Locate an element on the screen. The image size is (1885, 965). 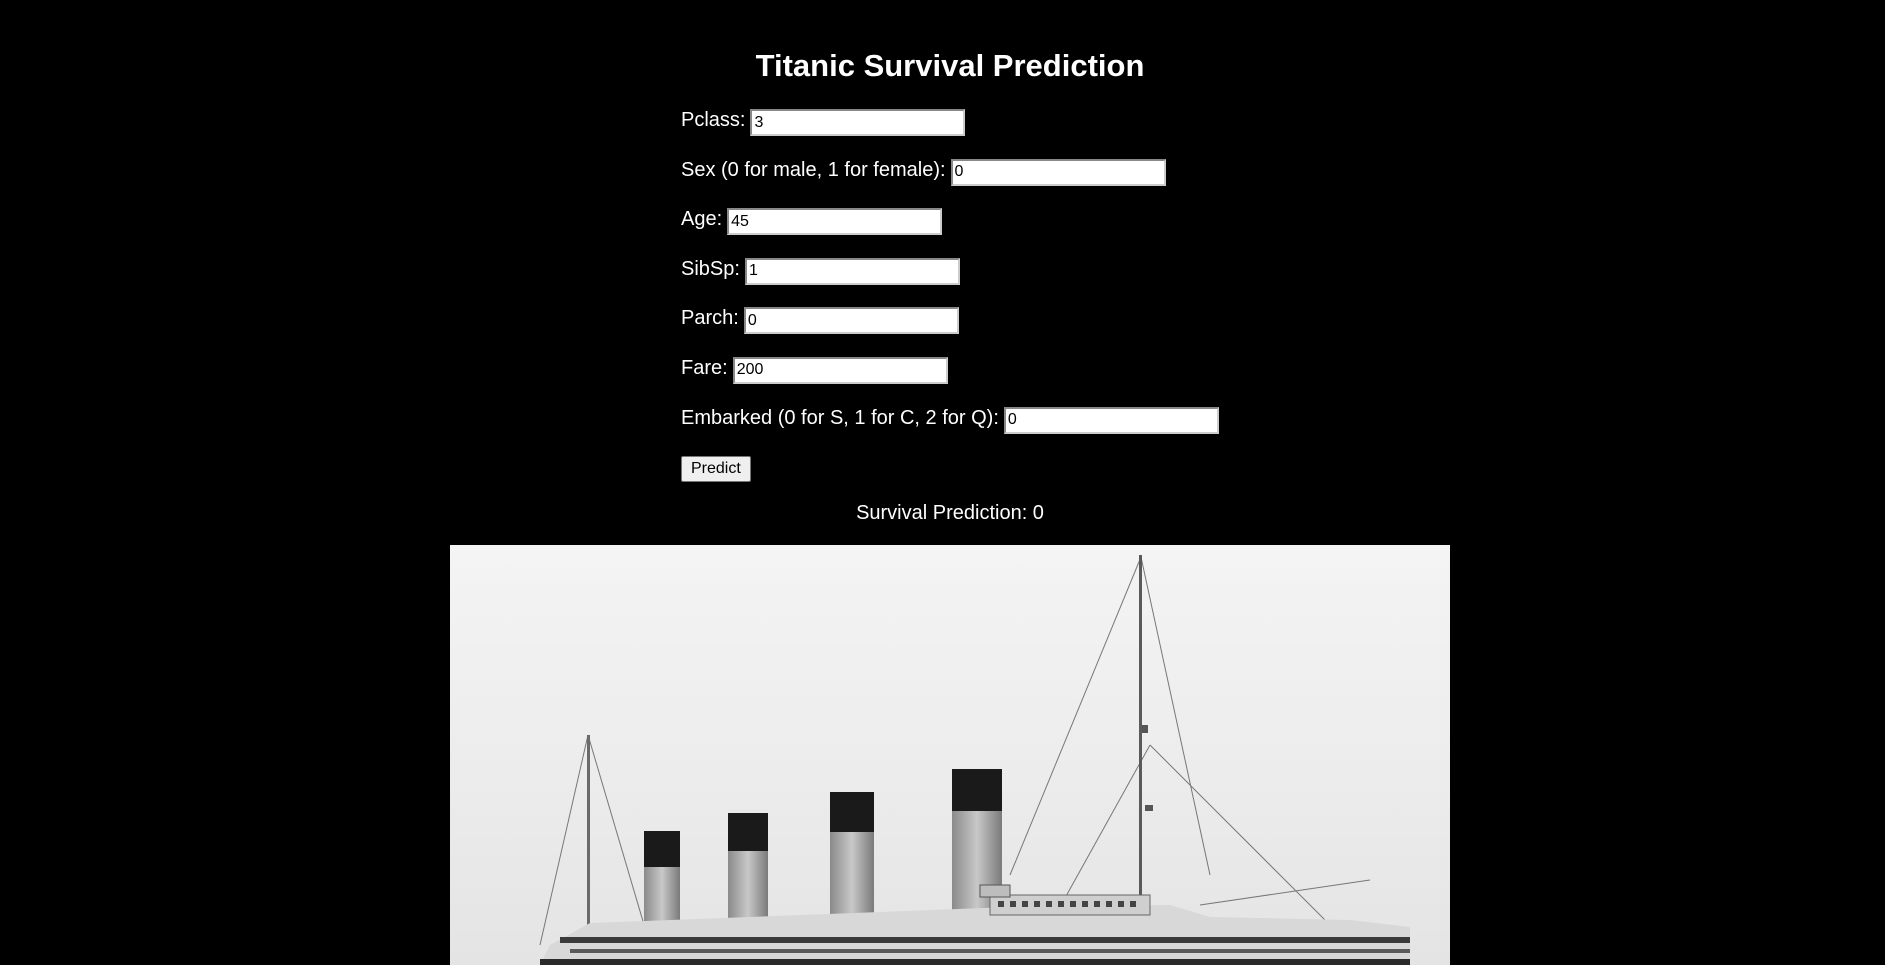
sibsp-input is located at coordinates (852, 271).